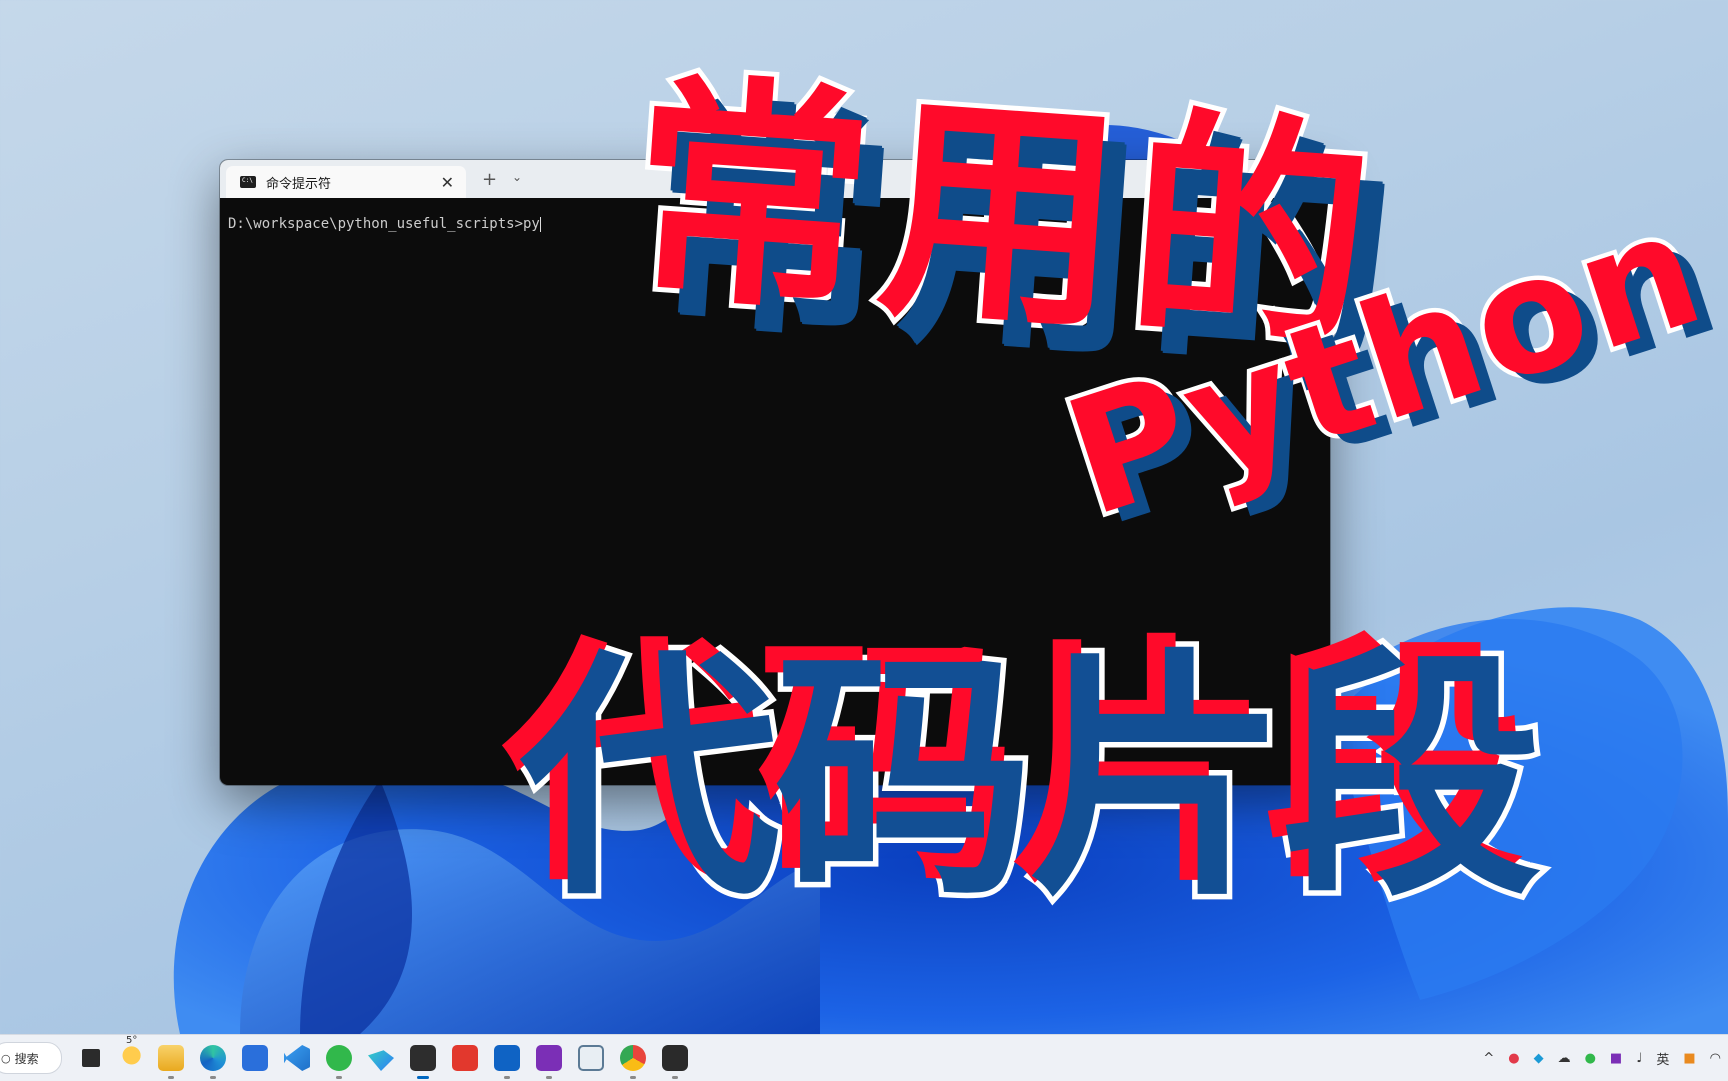 This screenshot has width=1728, height=1081. I want to click on wechat-icon, so click(339, 1062).